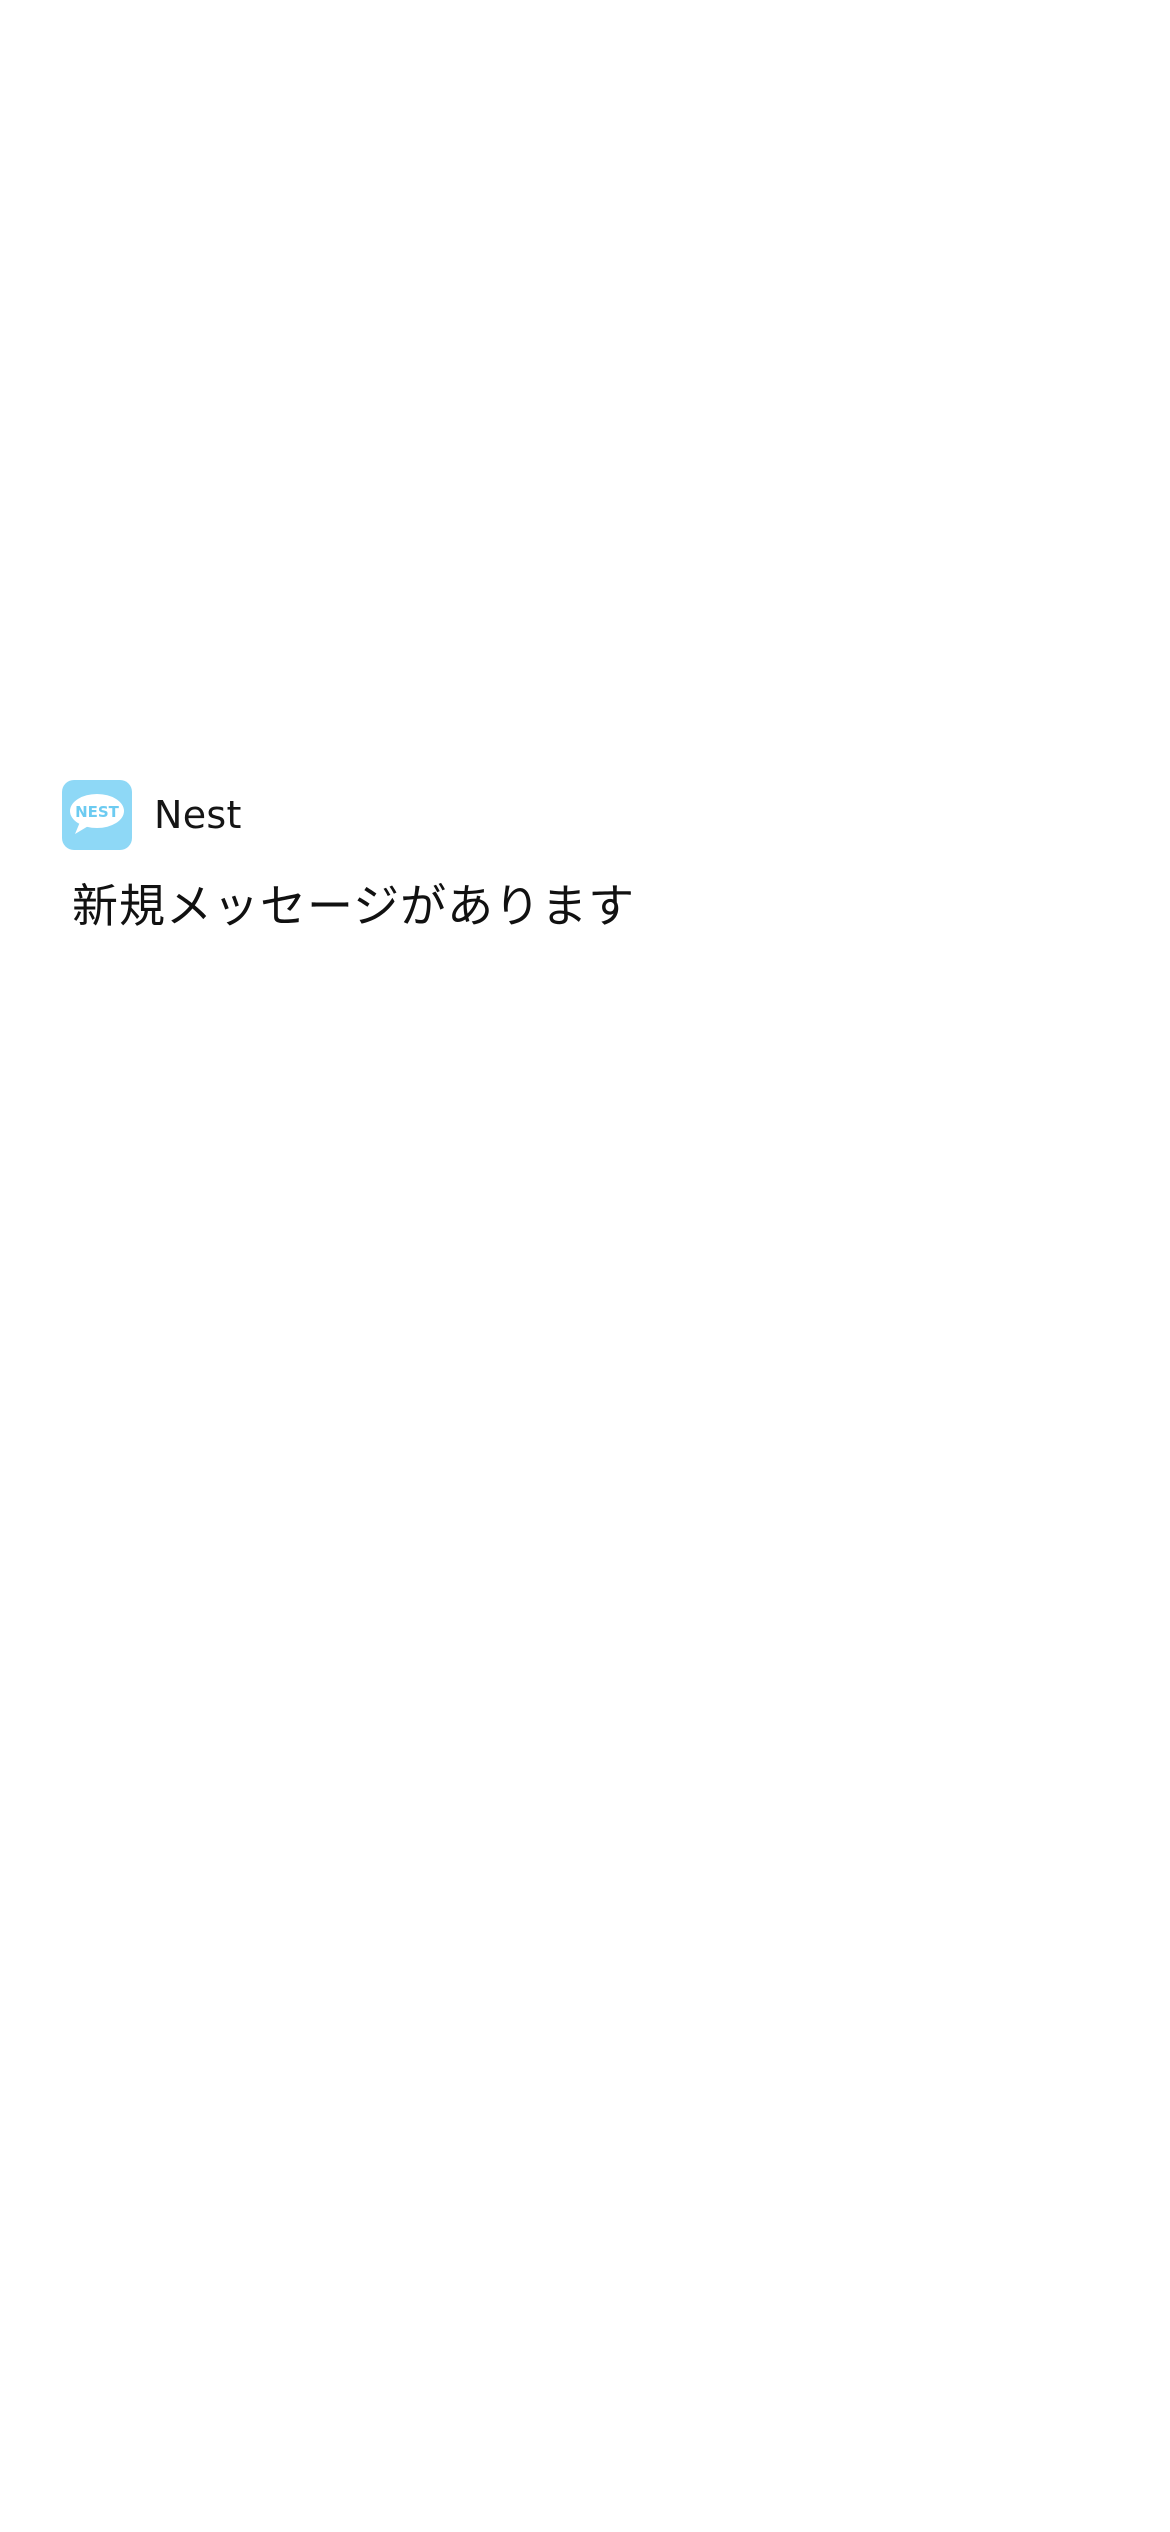  Describe the element at coordinates (97, 812) in the screenshot. I see `app-icon-text: NEST` at that location.